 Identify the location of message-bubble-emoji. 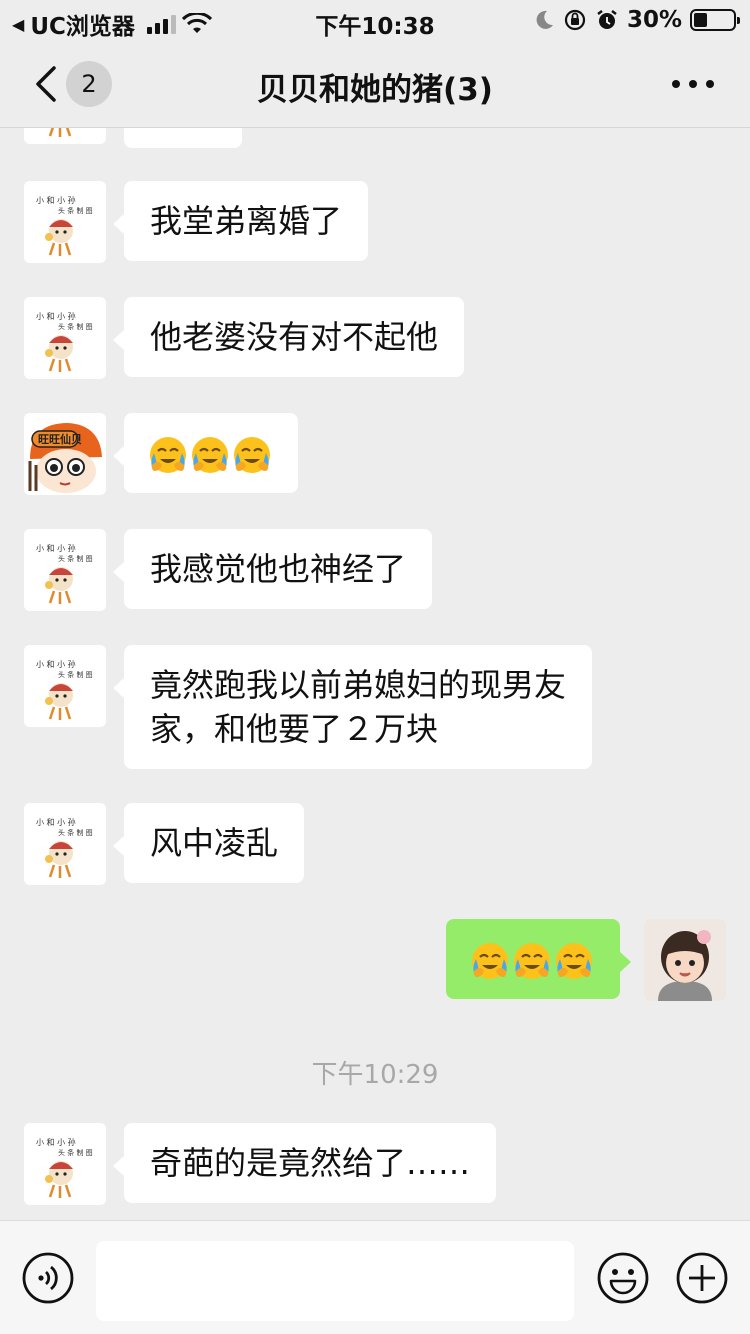
(205, 453).